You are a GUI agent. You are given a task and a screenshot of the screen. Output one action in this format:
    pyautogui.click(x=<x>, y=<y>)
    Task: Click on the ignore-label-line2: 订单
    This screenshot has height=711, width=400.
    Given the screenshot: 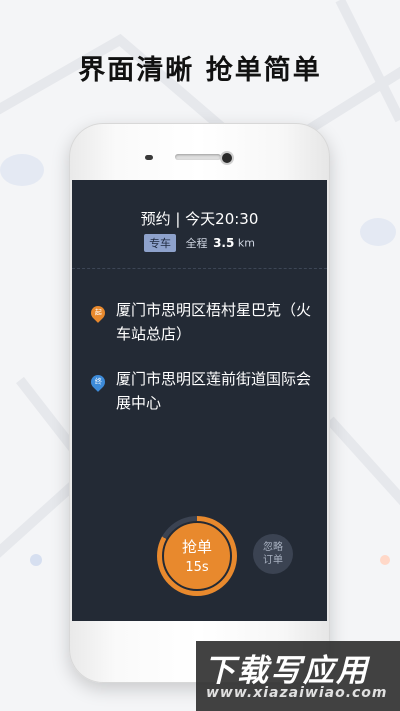 What is the action you would take?
    pyautogui.click(x=273, y=560)
    